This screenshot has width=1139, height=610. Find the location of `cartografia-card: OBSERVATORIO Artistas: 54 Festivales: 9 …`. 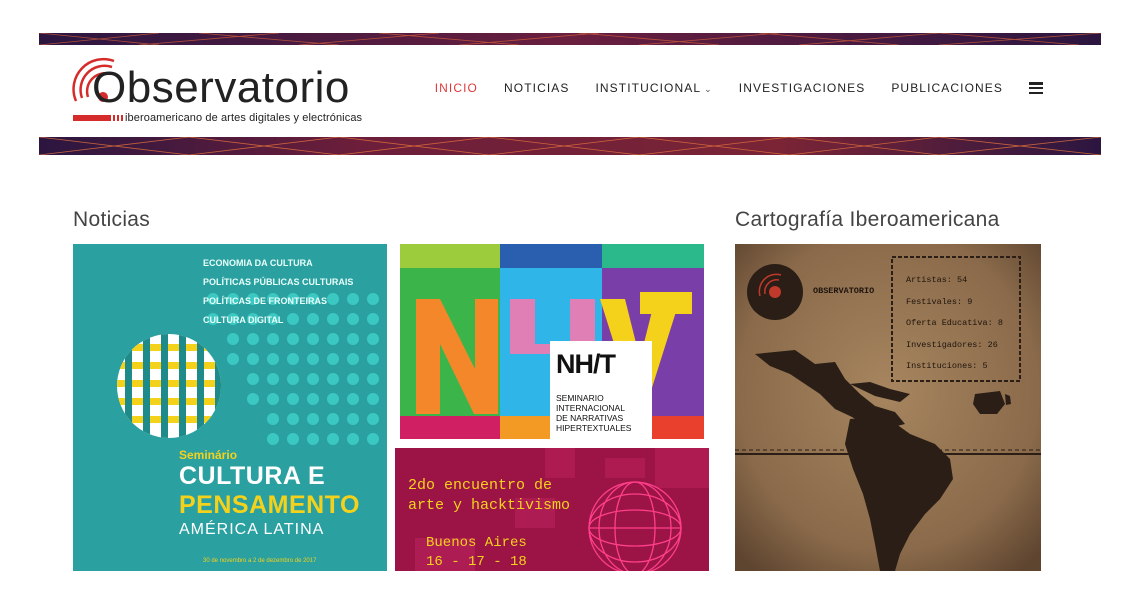

cartografia-card: OBSERVATORIO Artistas: 54 Festivales: 9 … is located at coordinates (888, 407).